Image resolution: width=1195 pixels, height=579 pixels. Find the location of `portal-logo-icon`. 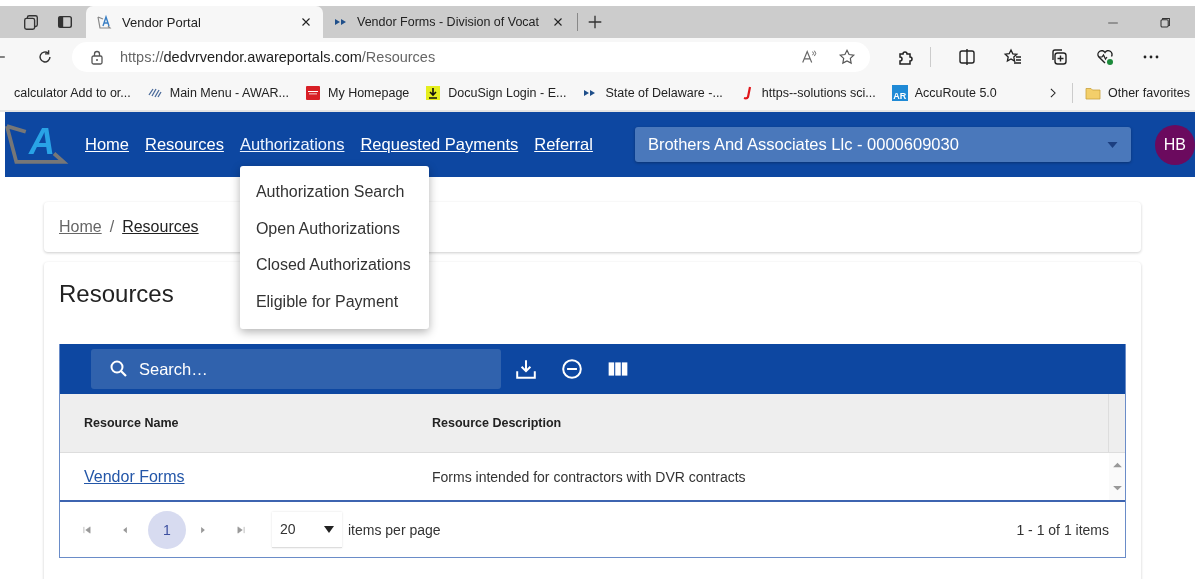

portal-logo-icon is located at coordinates (104, 22).